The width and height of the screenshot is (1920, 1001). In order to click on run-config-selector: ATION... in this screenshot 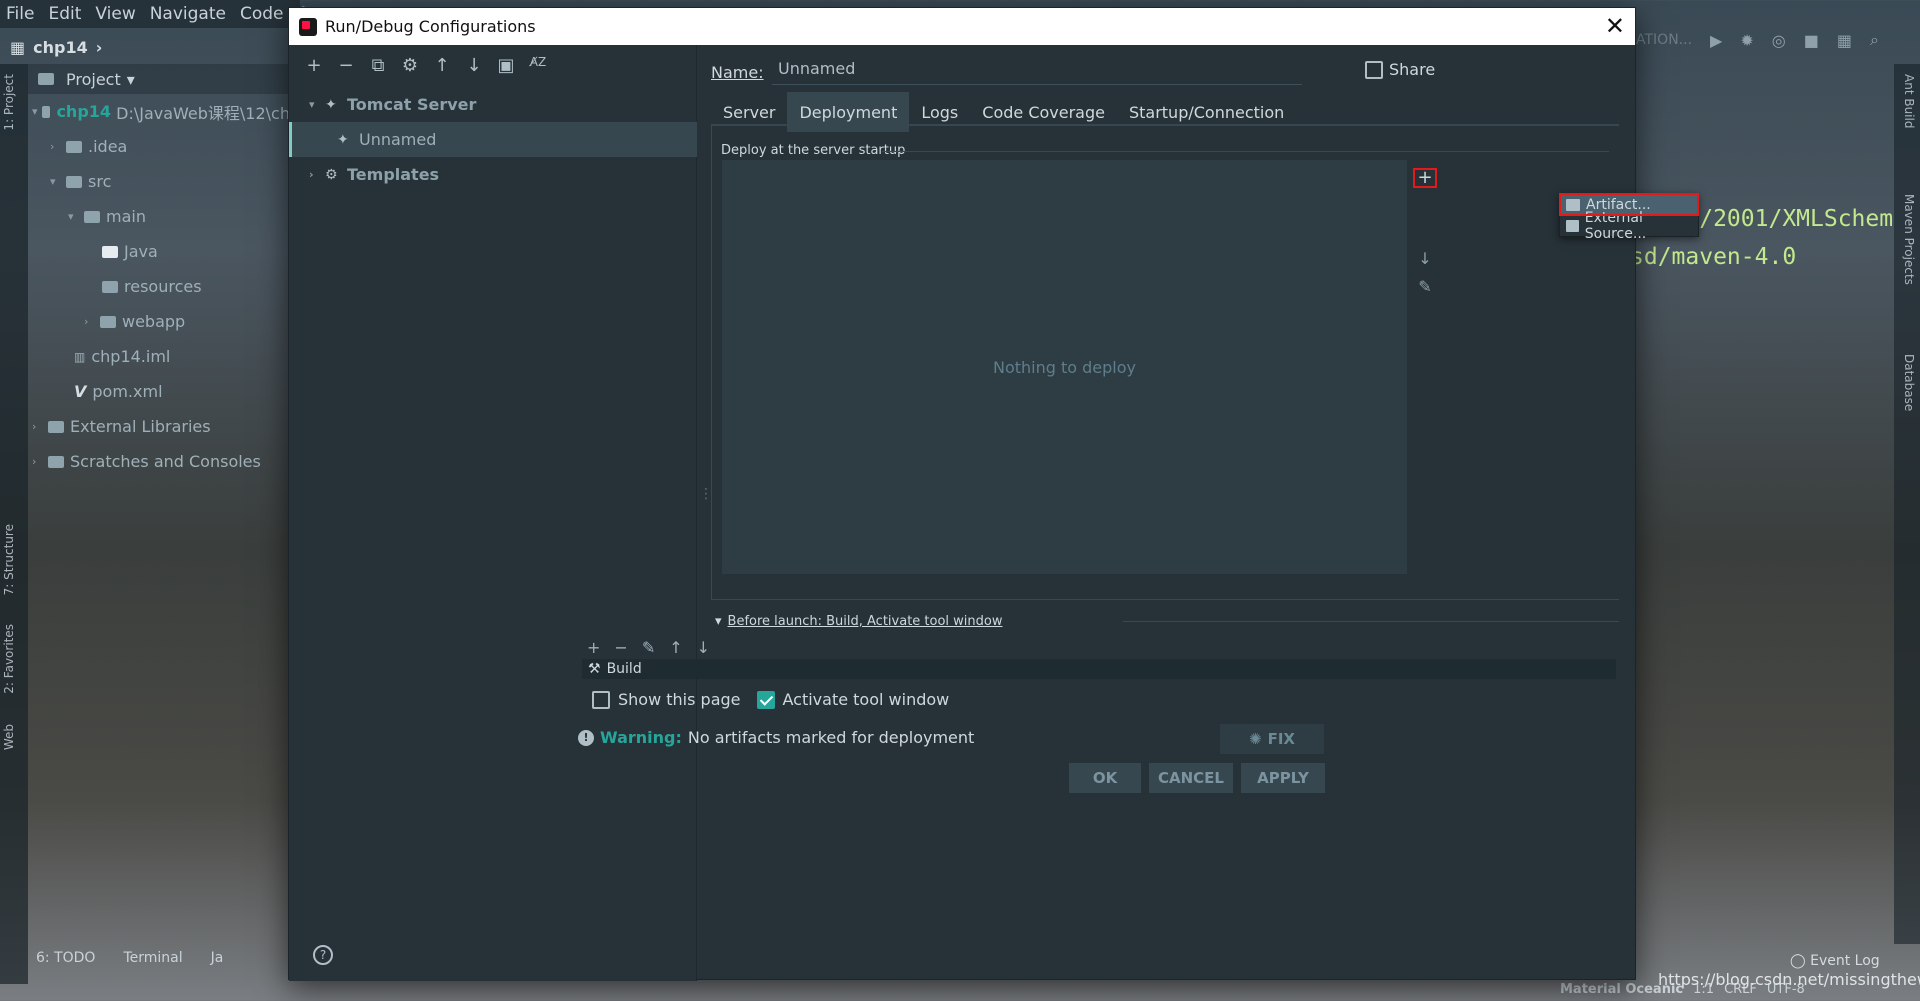, I will do `click(1664, 40)`.